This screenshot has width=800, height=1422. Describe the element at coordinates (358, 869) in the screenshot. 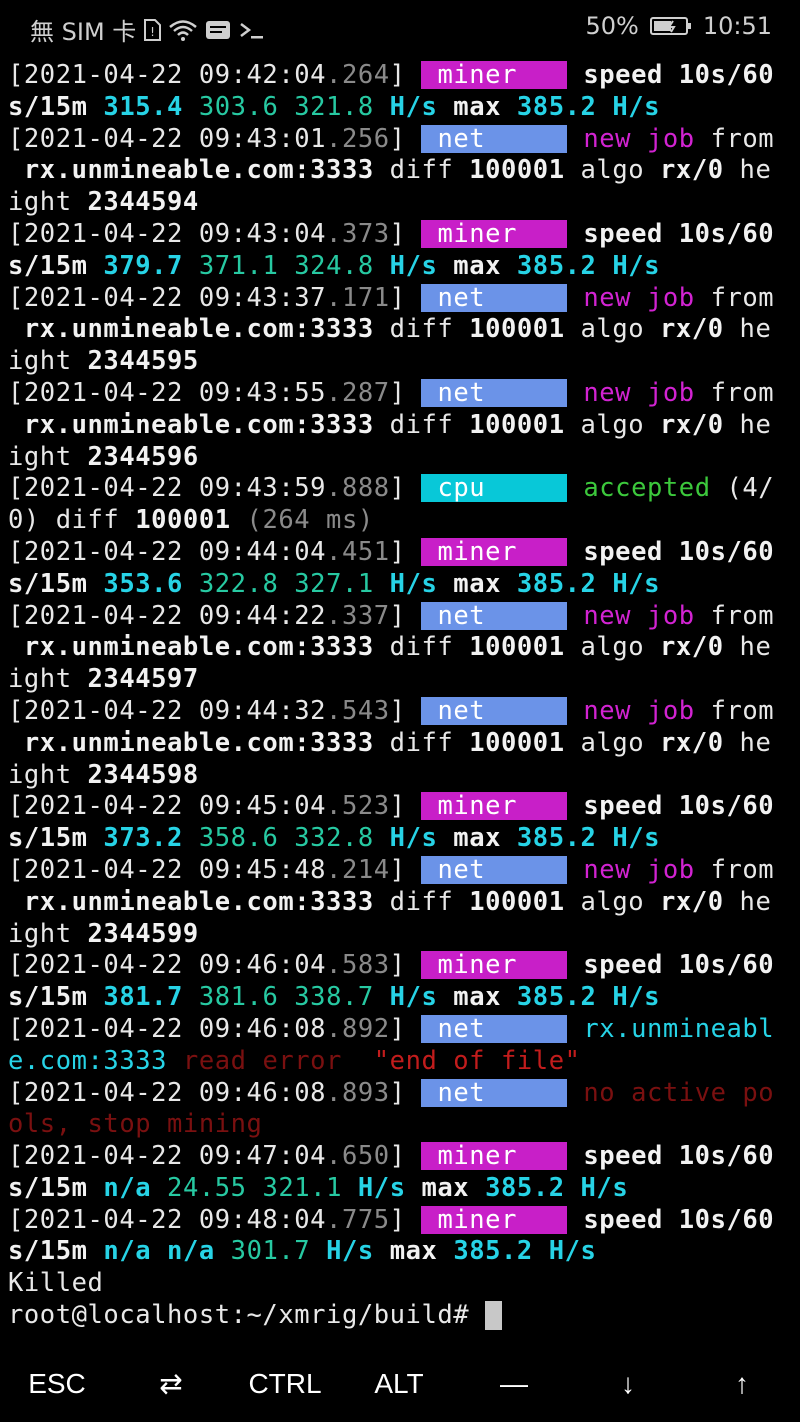

I see `timestamp-ms: .214` at that location.